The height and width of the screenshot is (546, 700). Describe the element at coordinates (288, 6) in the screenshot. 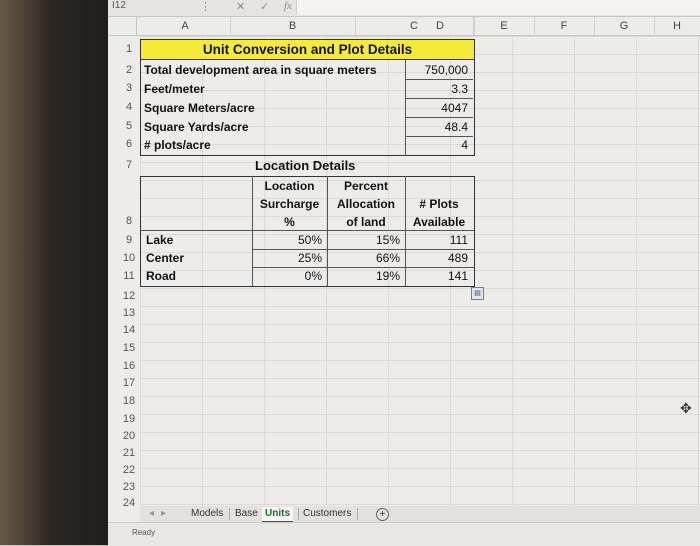

I see `fx-icon: fx` at that location.